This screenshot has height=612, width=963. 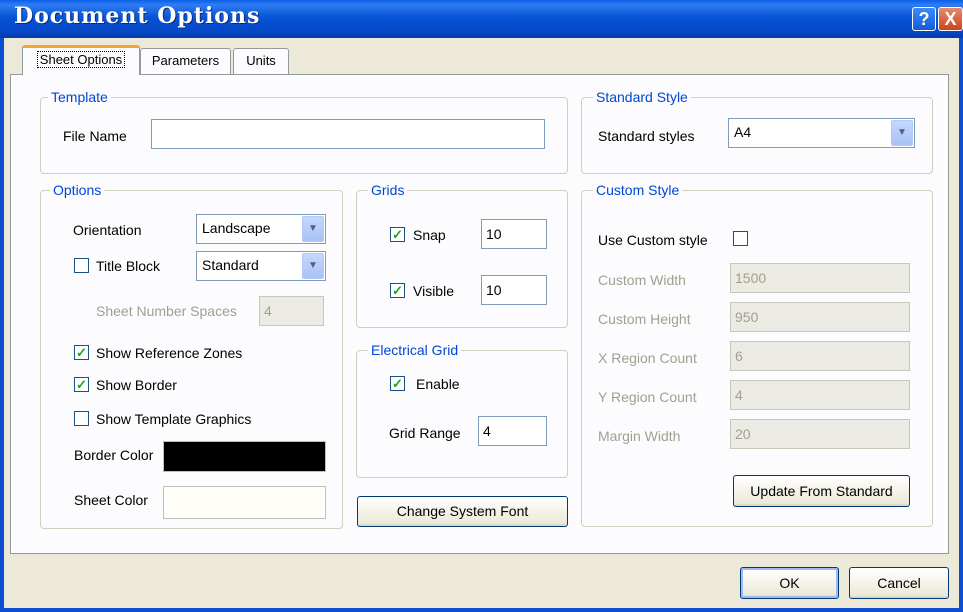 I want to click on orientation-select: Landscape ▼, so click(x=261, y=229).